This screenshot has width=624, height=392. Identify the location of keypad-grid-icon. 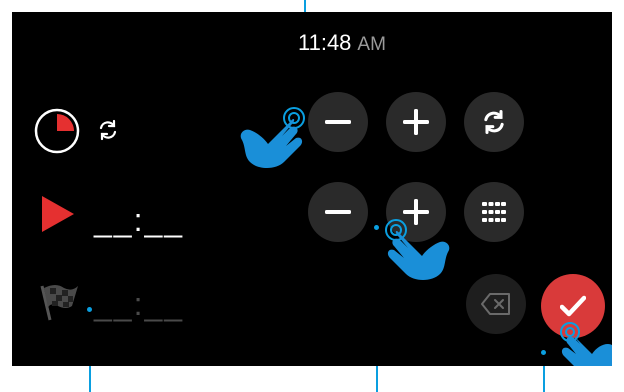
(494, 212).